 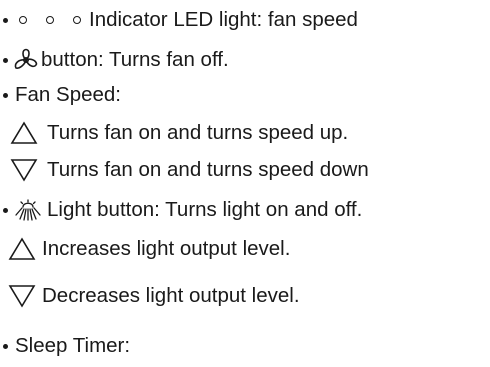 What do you see at coordinates (68, 94) in the screenshot?
I see `fan-speed-heading: Fan Speed:` at bounding box center [68, 94].